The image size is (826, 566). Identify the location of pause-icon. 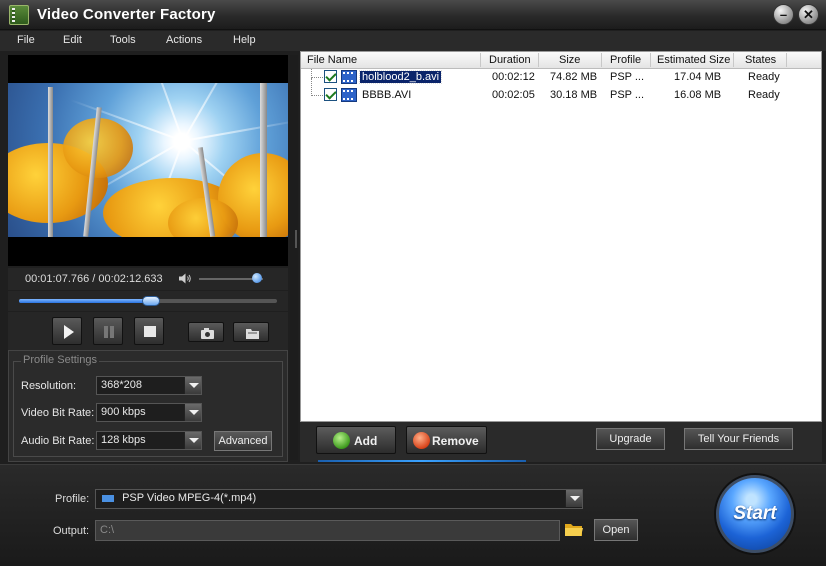
(109, 332).